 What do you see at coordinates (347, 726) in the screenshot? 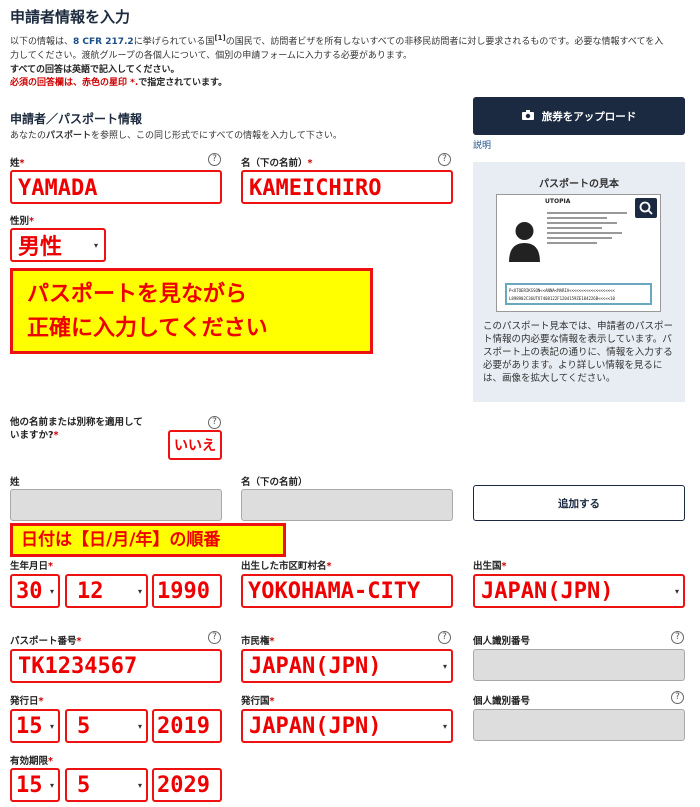
I see `issue-country-select: JAPAN(JPN) ▾` at bounding box center [347, 726].